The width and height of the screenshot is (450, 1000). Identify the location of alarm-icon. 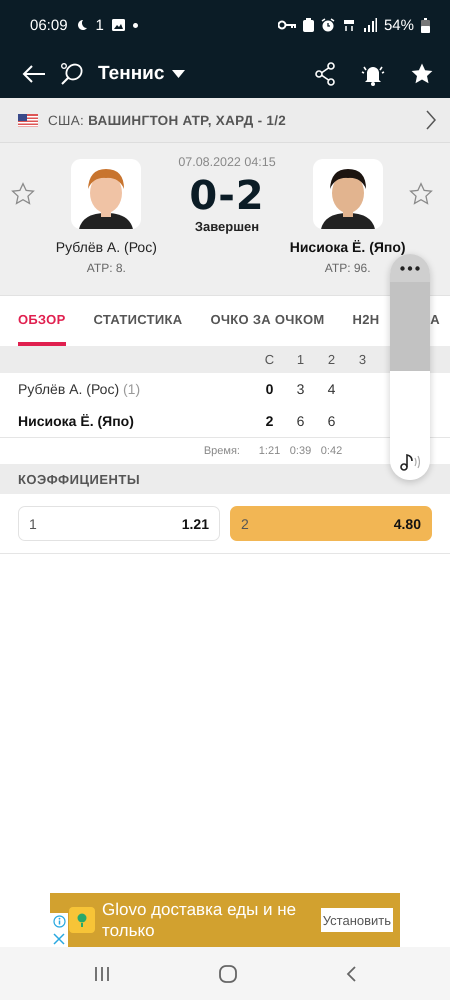
(327, 25).